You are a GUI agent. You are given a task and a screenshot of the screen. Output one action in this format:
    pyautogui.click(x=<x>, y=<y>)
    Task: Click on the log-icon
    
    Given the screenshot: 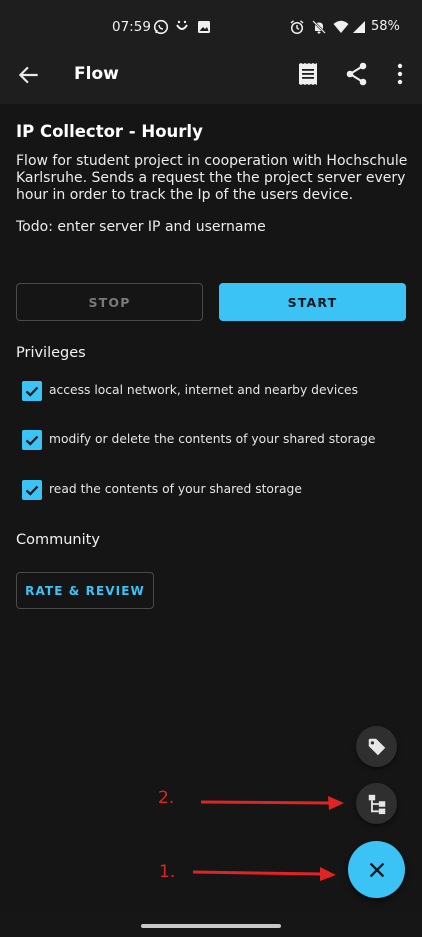 What is the action you would take?
    pyautogui.click(x=308, y=74)
    